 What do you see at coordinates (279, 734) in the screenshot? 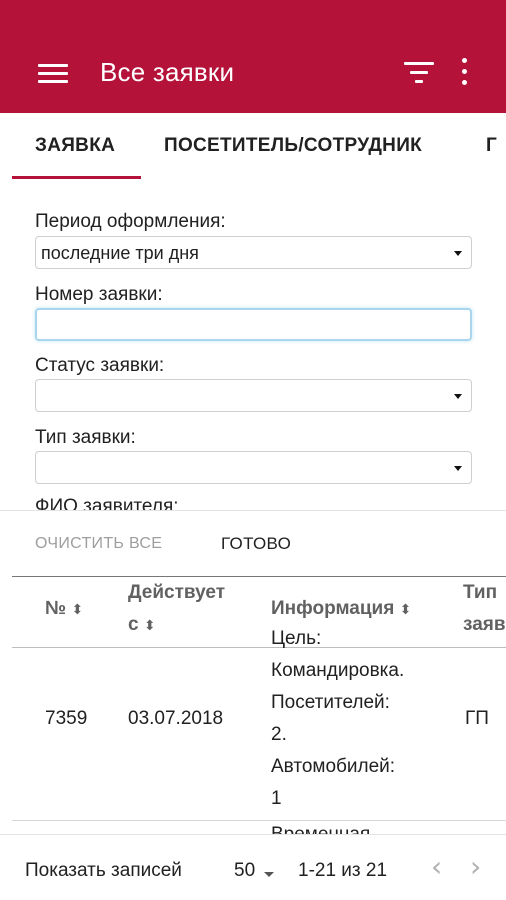
I see `row-info-line: 2.` at bounding box center [279, 734].